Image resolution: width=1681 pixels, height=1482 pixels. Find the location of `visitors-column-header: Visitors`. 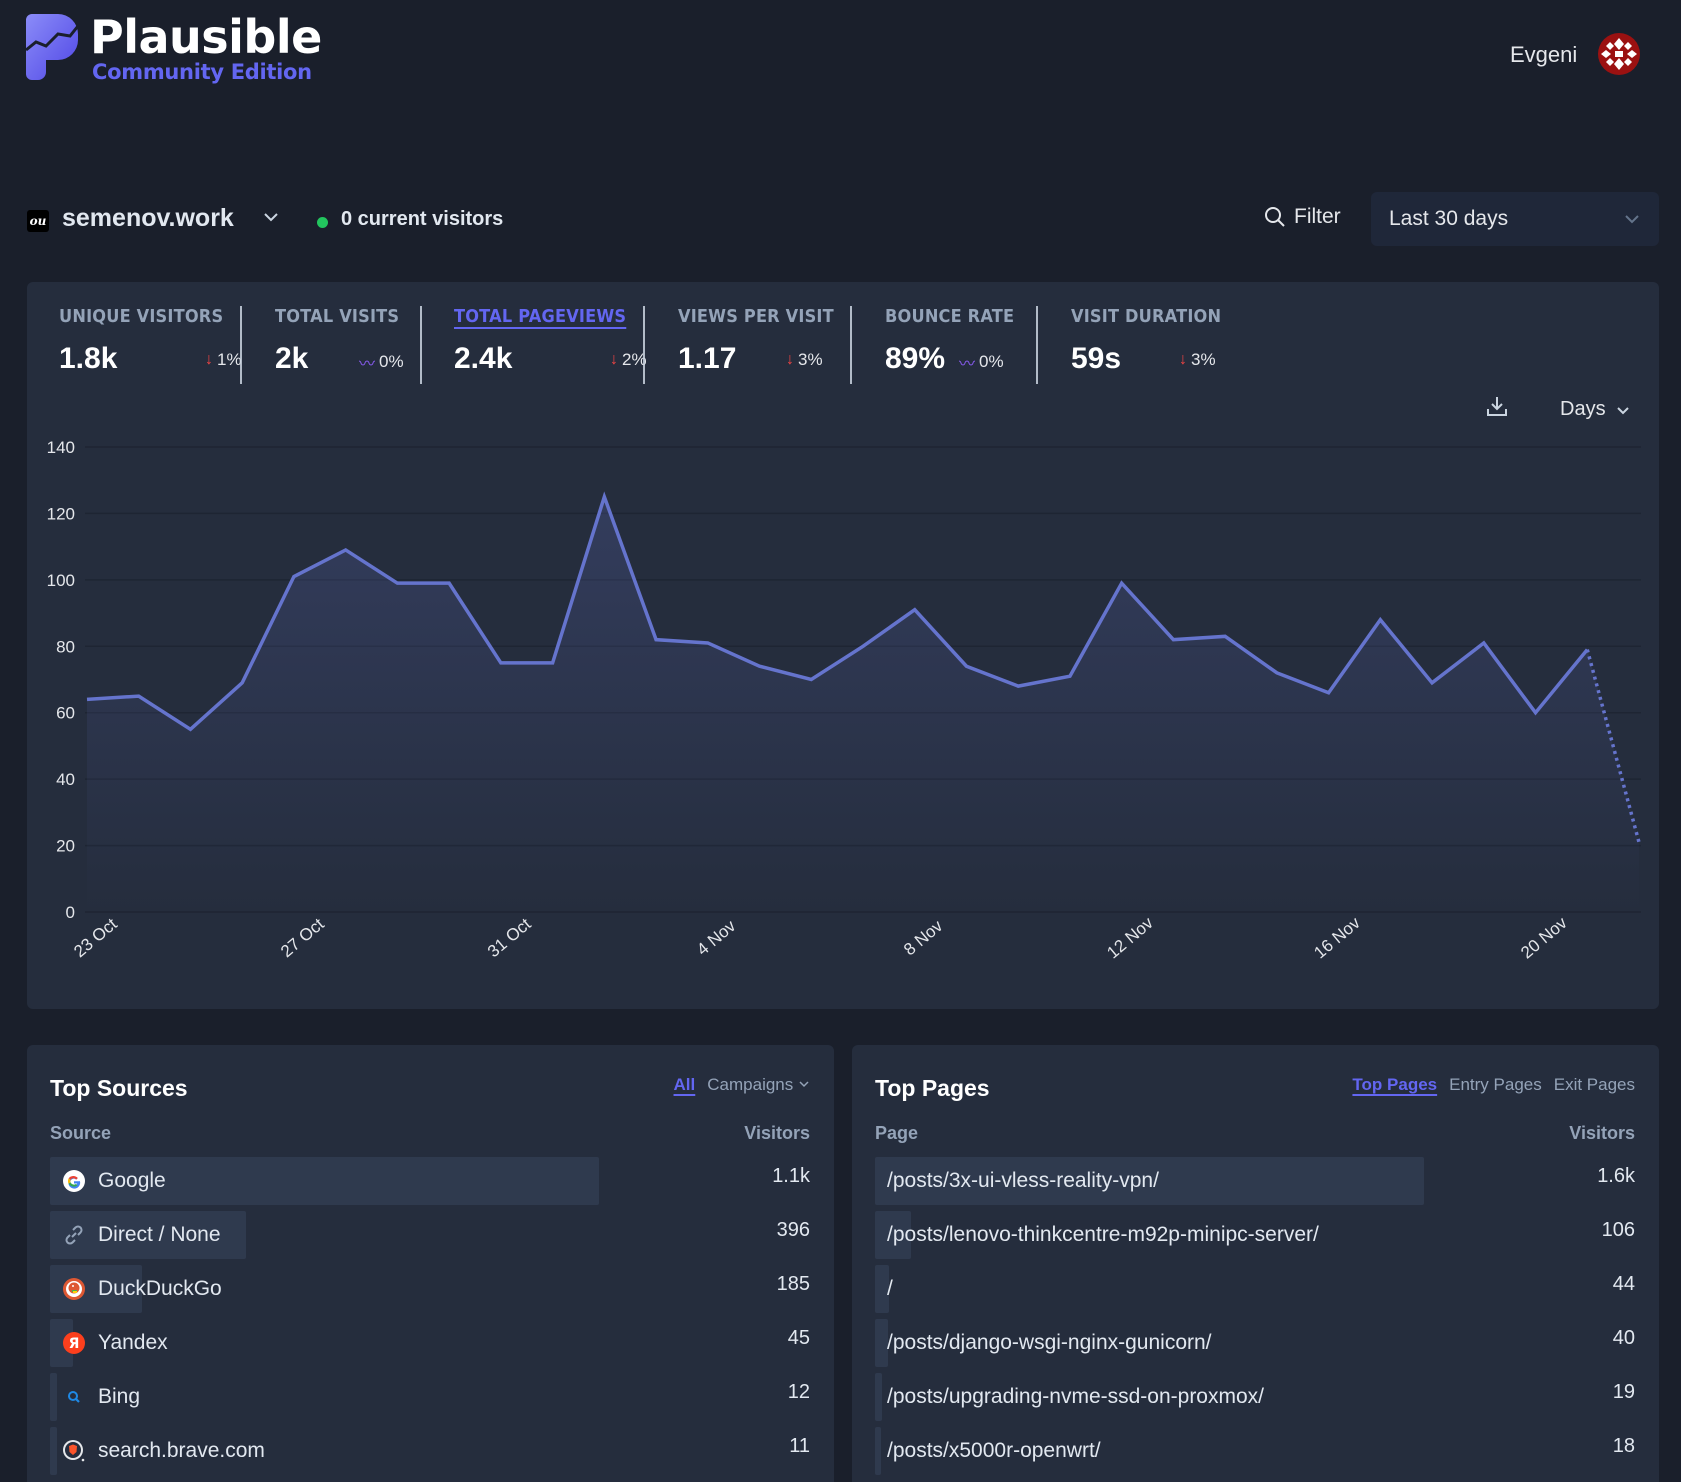

visitors-column-header: Visitors is located at coordinates (777, 1133).